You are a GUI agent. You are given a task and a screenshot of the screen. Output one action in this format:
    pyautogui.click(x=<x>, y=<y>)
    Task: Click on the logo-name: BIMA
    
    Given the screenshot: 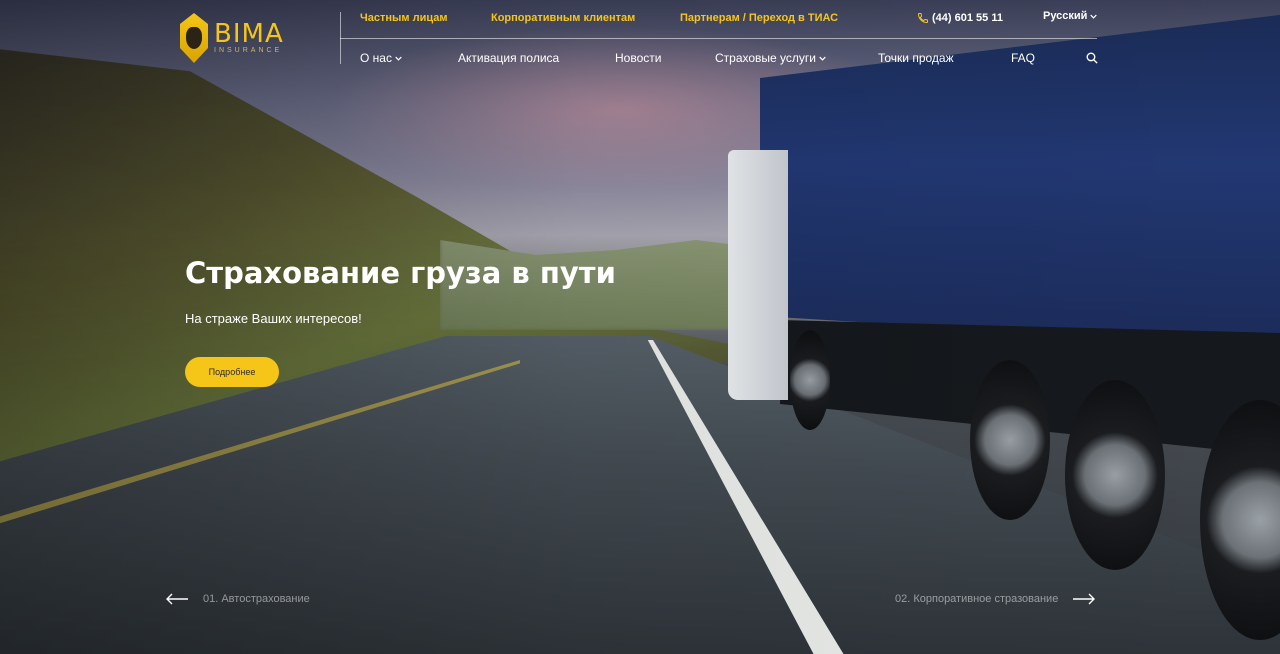 What is the action you would take?
    pyautogui.click(x=249, y=34)
    